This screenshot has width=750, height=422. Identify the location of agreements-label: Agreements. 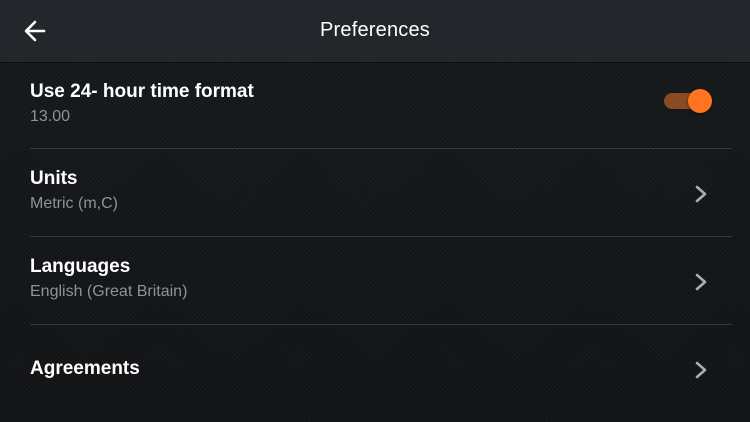
(85, 368).